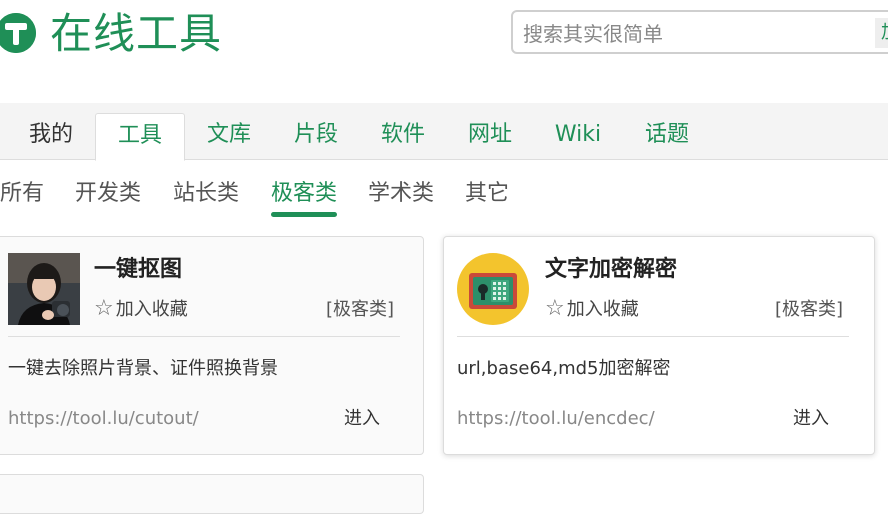  I want to click on safe-lock-icon, so click(493, 289).